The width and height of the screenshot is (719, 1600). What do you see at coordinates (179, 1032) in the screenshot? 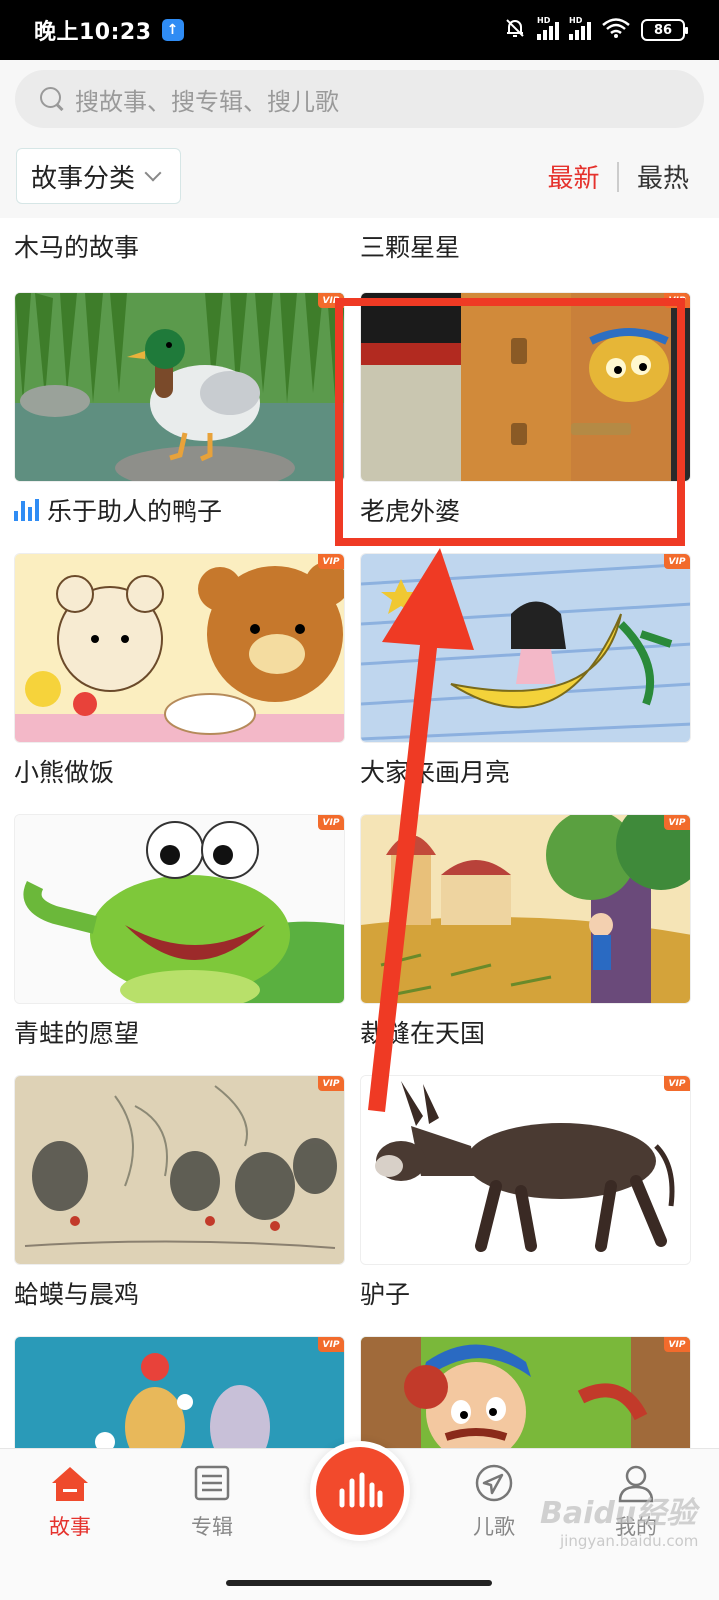
I see `story-title: 青蛙的愿望` at bounding box center [179, 1032].